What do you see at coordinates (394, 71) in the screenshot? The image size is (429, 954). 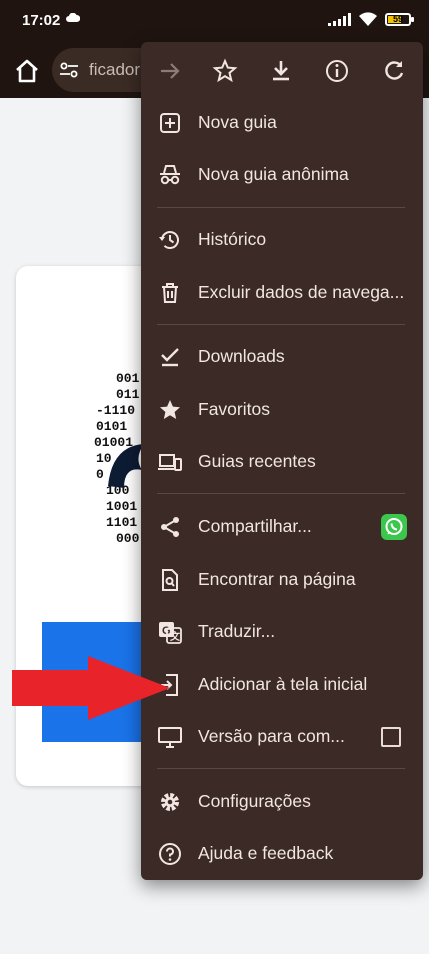 I see `reload-icon` at bounding box center [394, 71].